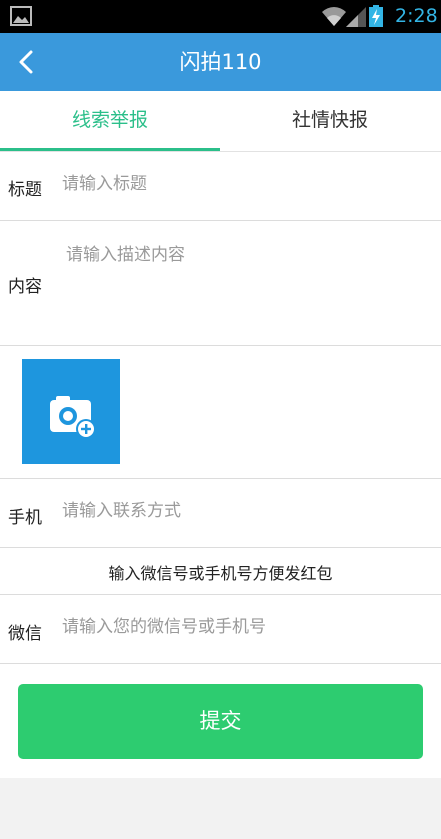 This screenshot has width=441, height=839. Describe the element at coordinates (356, 17) in the screenshot. I see `cell-signal-icon` at that location.